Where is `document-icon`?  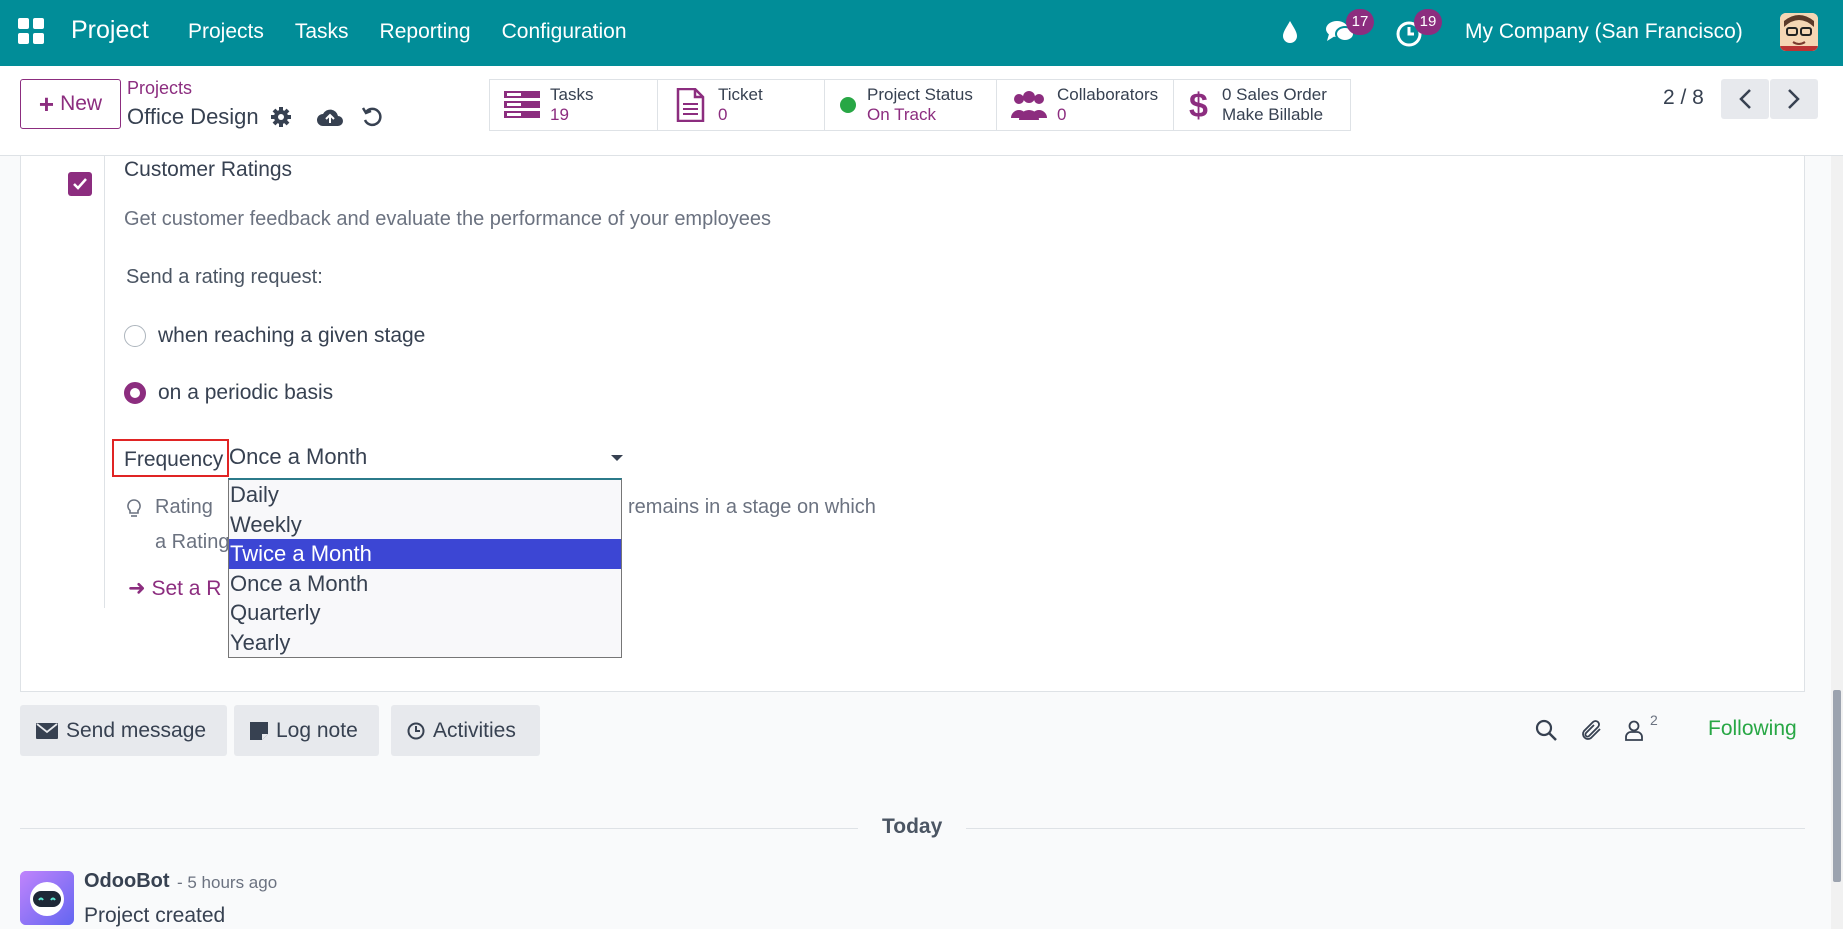 document-icon is located at coordinates (690, 105).